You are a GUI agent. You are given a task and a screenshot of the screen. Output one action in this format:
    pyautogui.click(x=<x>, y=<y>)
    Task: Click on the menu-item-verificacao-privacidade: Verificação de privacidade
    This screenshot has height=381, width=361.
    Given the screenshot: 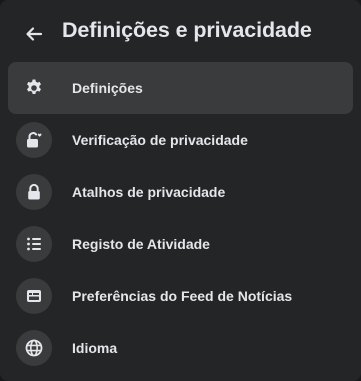 What is the action you would take?
    pyautogui.click(x=180, y=140)
    